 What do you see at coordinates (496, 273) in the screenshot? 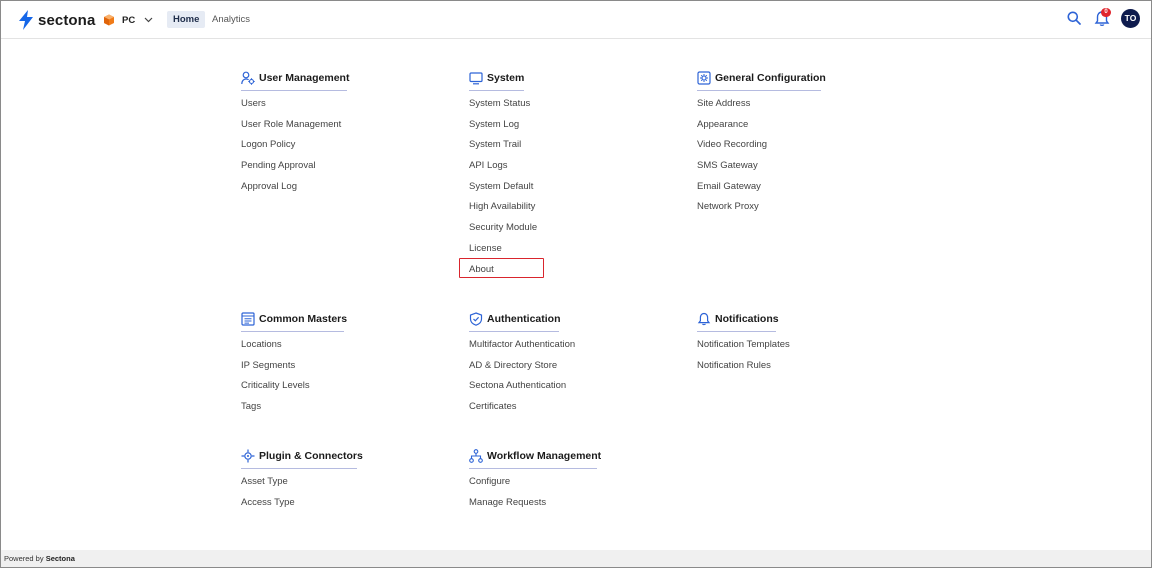
I see `menu-item-about: About` at bounding box center [496, 273].